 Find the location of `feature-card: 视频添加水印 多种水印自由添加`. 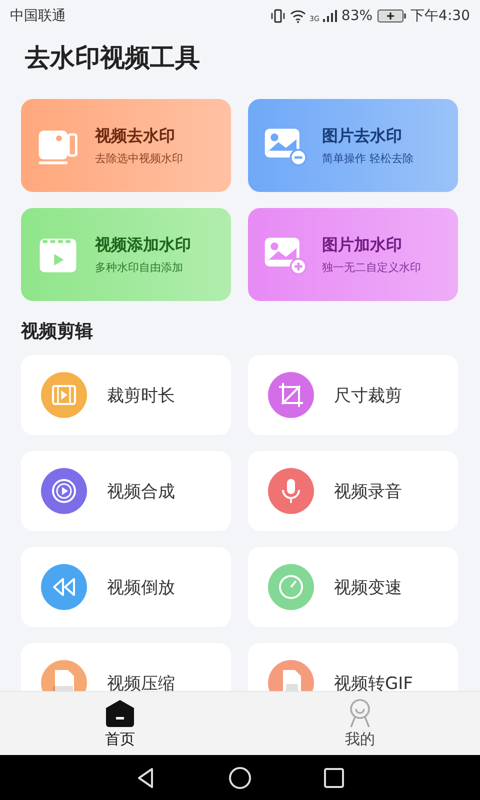

feature-card: 视频添加水印 多种水印自由添加 is located at coordinates (126, 254).